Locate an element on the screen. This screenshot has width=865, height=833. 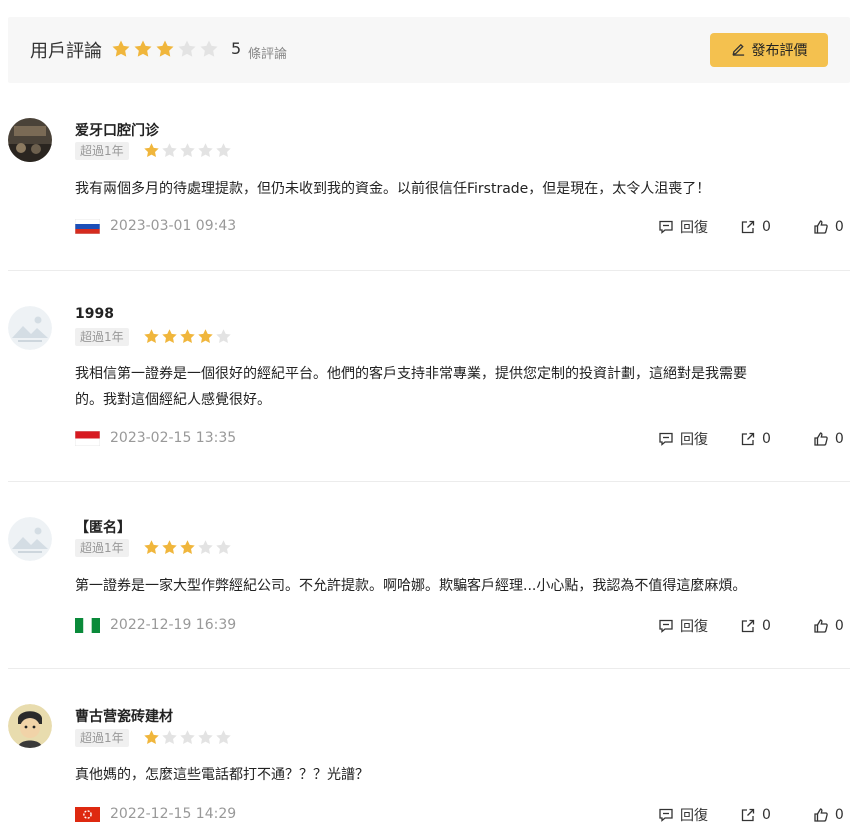
review-meta: 2023-02-15 13:35 is located at coordinates (155, 438).